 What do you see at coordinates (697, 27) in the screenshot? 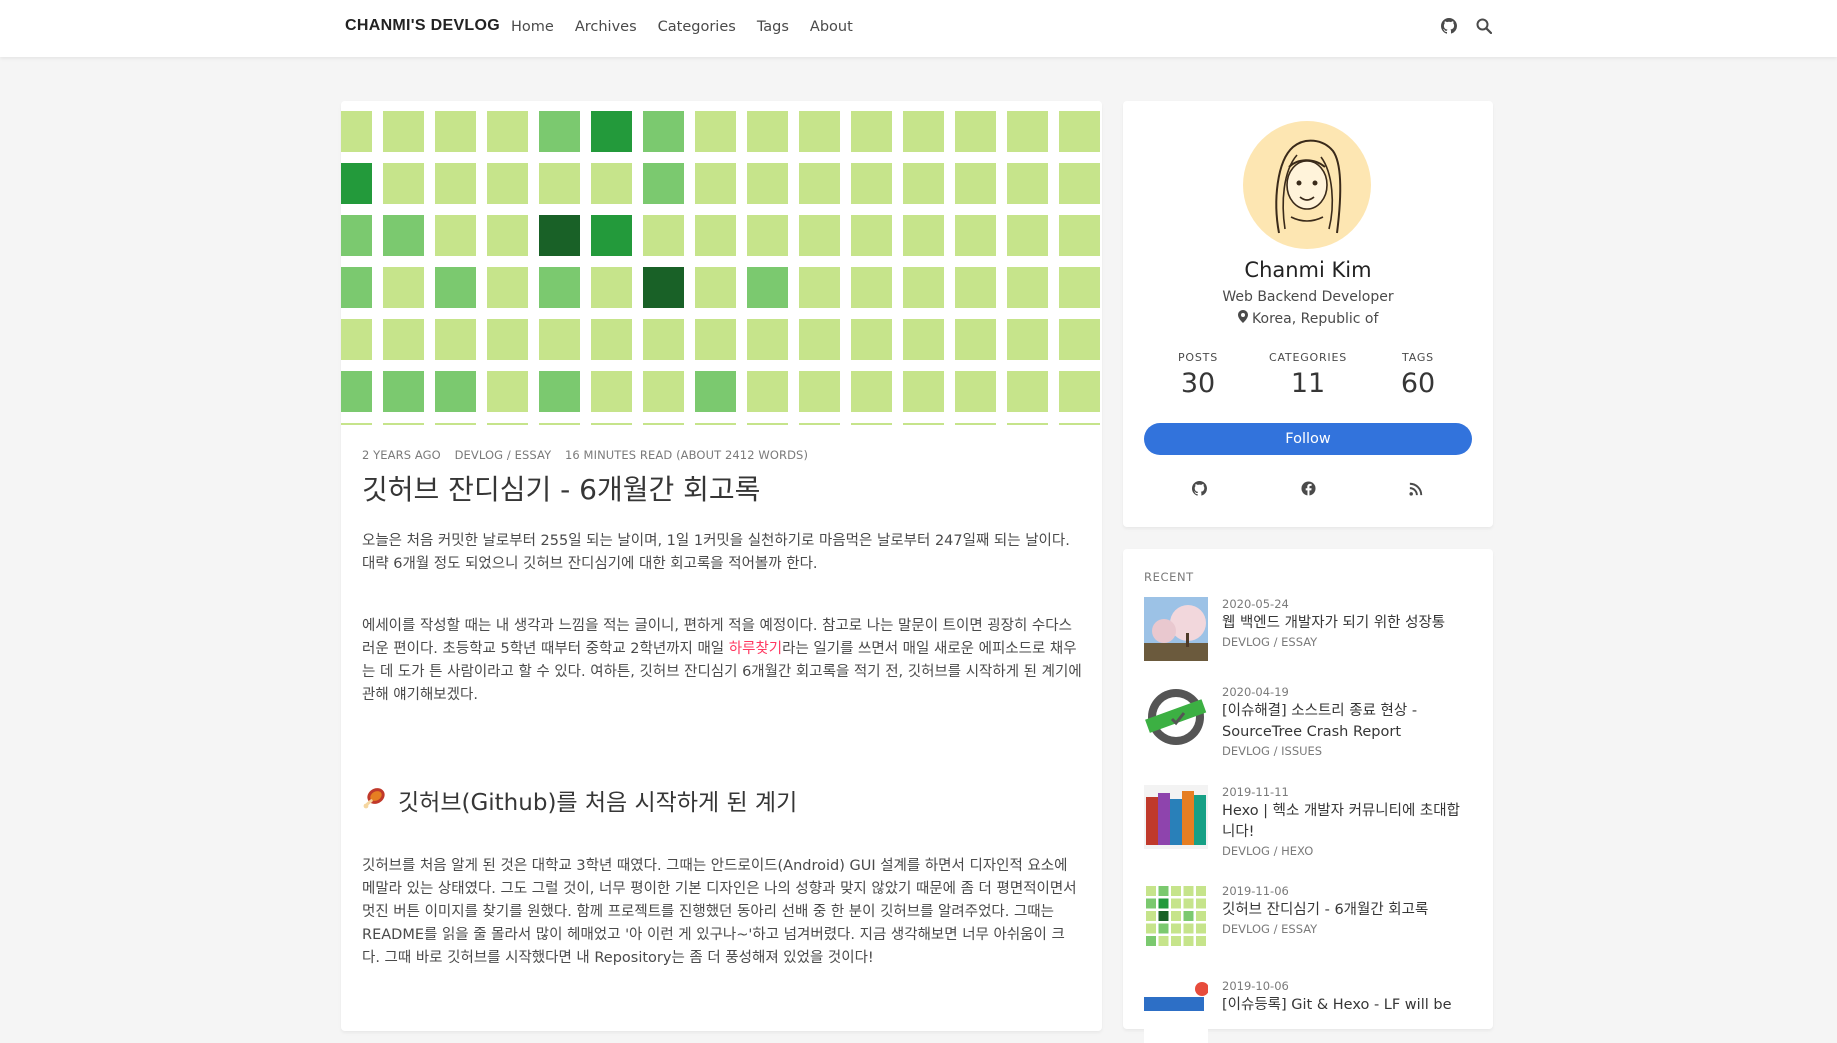
I see `nav-categories: Categories` at bounding box center [697, 27].